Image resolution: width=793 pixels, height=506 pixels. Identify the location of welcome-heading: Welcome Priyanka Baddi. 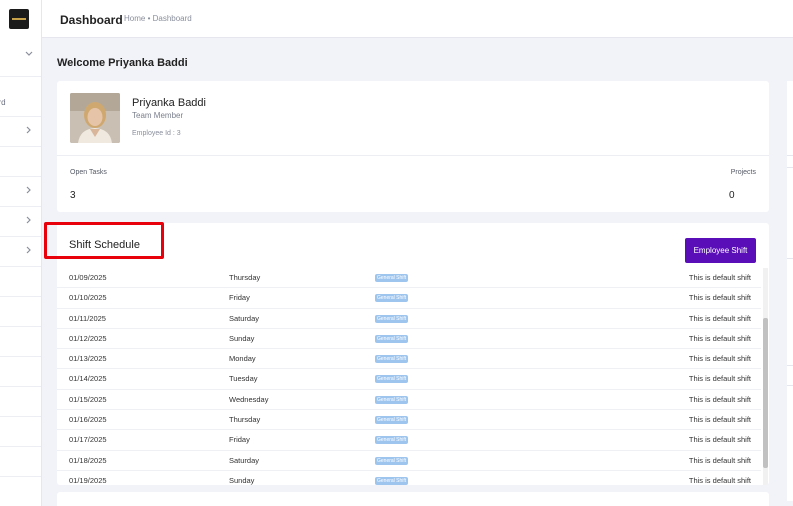
(122, 63).